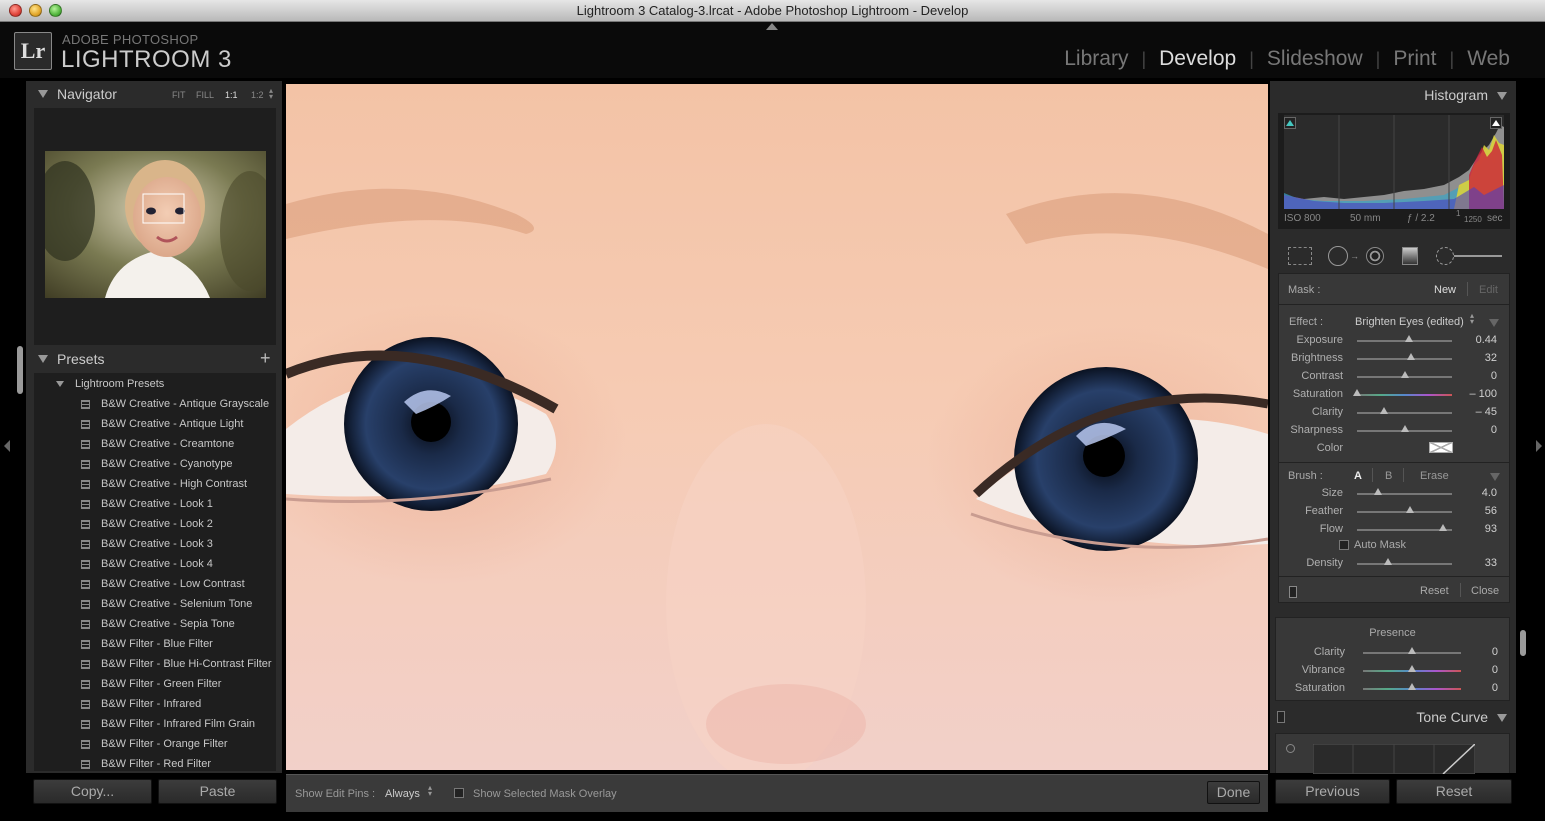  What do you see at coordinates (1477, 394) in the screenshot?
I see `slider-value: – 100` at bounding box center [1477, 394].